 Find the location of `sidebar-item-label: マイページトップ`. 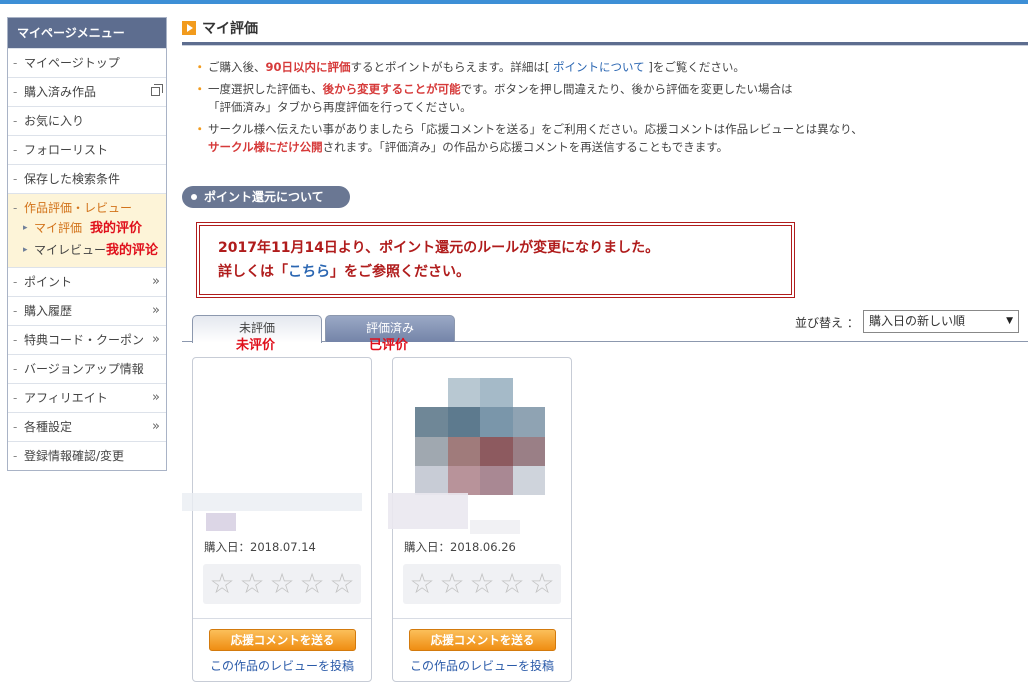

sidebar-item-label: マイページトップ is located at coordinates (72, 63).